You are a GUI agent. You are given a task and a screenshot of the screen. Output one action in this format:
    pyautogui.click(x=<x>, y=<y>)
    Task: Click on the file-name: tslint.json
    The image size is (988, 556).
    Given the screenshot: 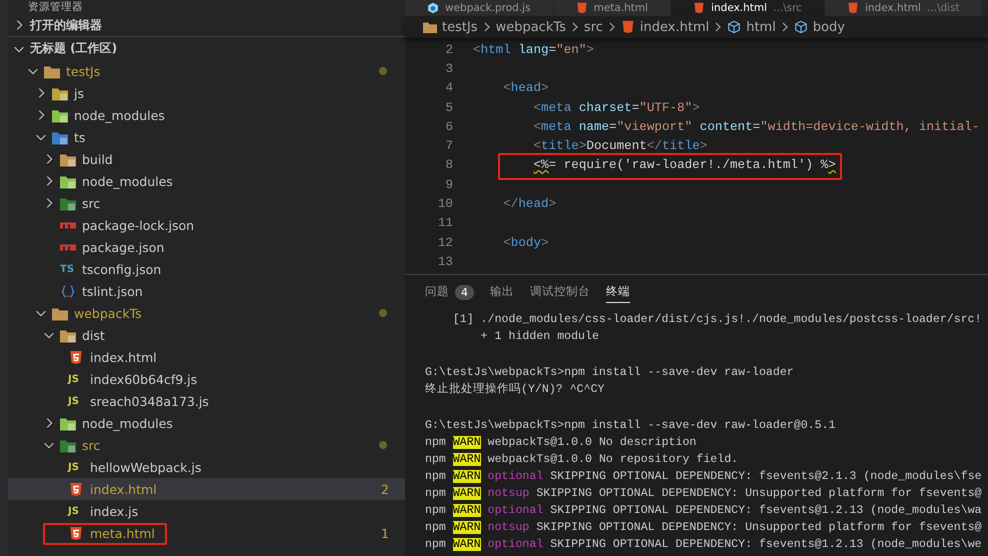 What is the action you would take?
    pyautogui.click(x=112, y=291)
    